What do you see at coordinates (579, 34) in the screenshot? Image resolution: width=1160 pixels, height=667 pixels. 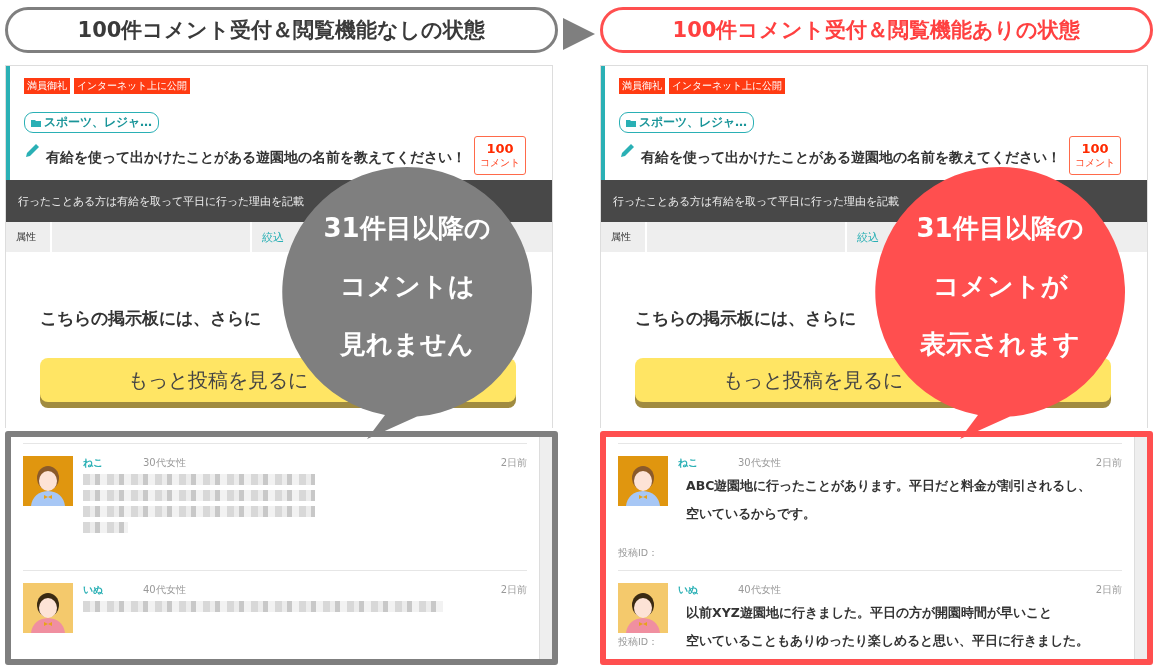 I see `arrow-right-icon` at bounding box center [579, 34].